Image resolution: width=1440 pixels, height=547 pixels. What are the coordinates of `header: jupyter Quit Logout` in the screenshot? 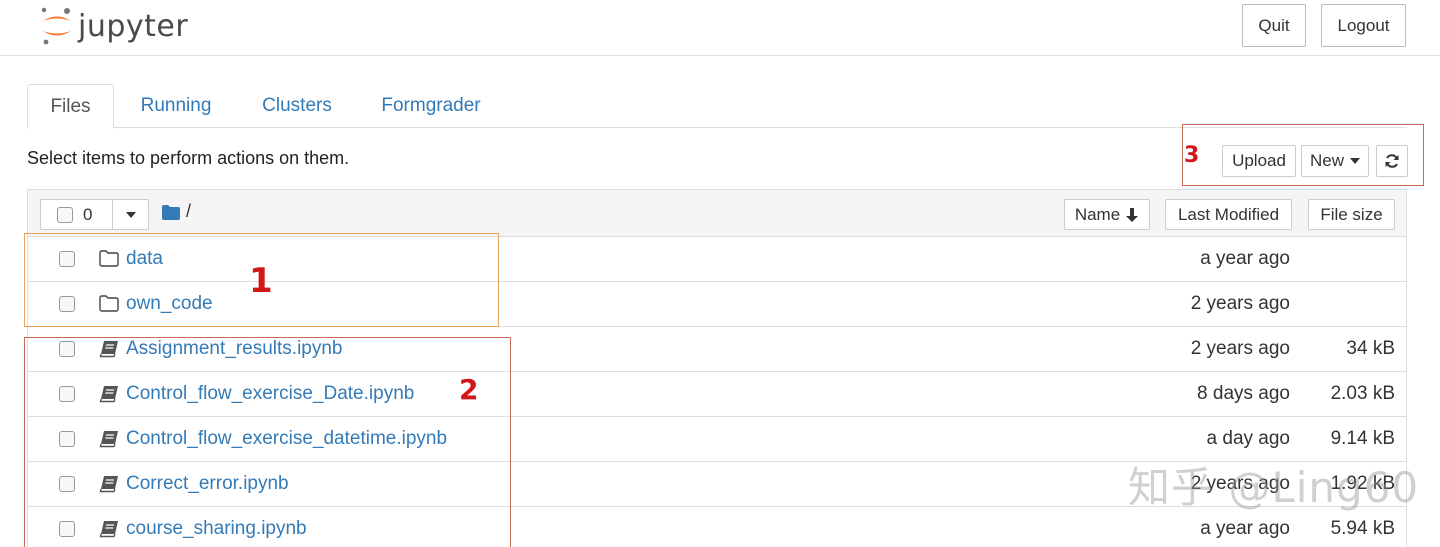 It's located at (720, 28).